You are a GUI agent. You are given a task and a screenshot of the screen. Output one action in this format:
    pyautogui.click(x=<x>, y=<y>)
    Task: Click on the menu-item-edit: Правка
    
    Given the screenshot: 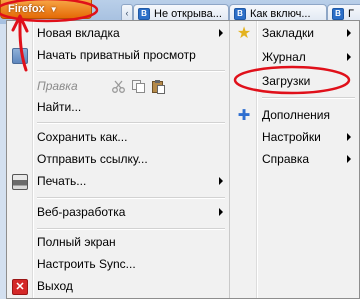 What is the action you would take?
    pyautogui.click(x=118, y=86)
    